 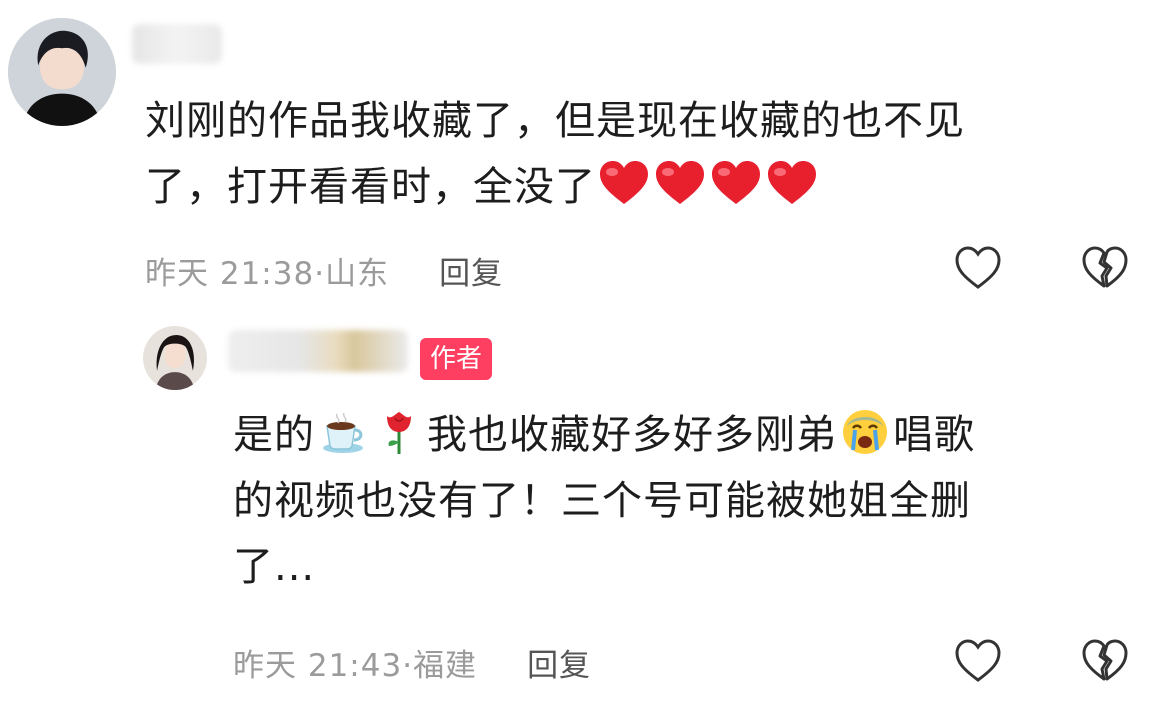 What do you see at coordinates (318, 666) in the screenshot?
I see `comment-time: 昨天 21:43` at bounding box center [318, 666].